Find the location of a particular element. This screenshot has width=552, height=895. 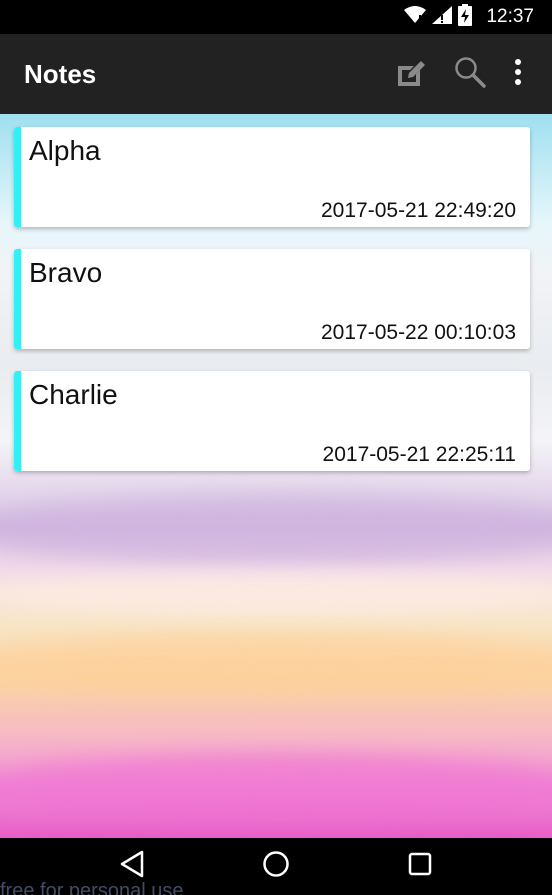

home-icon is located at coordinates (276, 866).